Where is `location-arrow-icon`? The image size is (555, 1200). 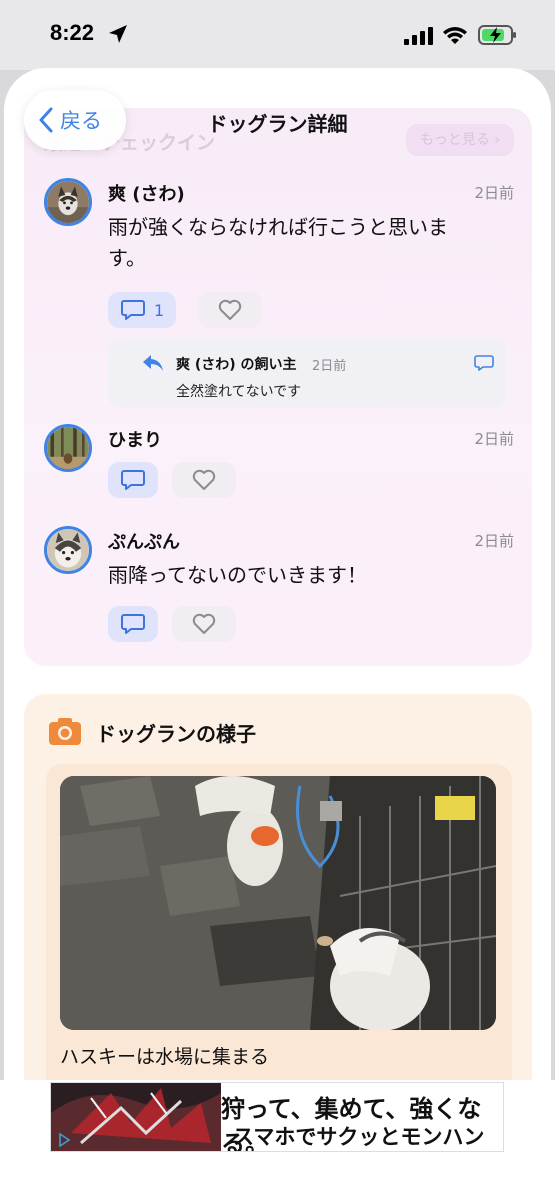 location-arrow-icon is located at coordinates (118, 34).